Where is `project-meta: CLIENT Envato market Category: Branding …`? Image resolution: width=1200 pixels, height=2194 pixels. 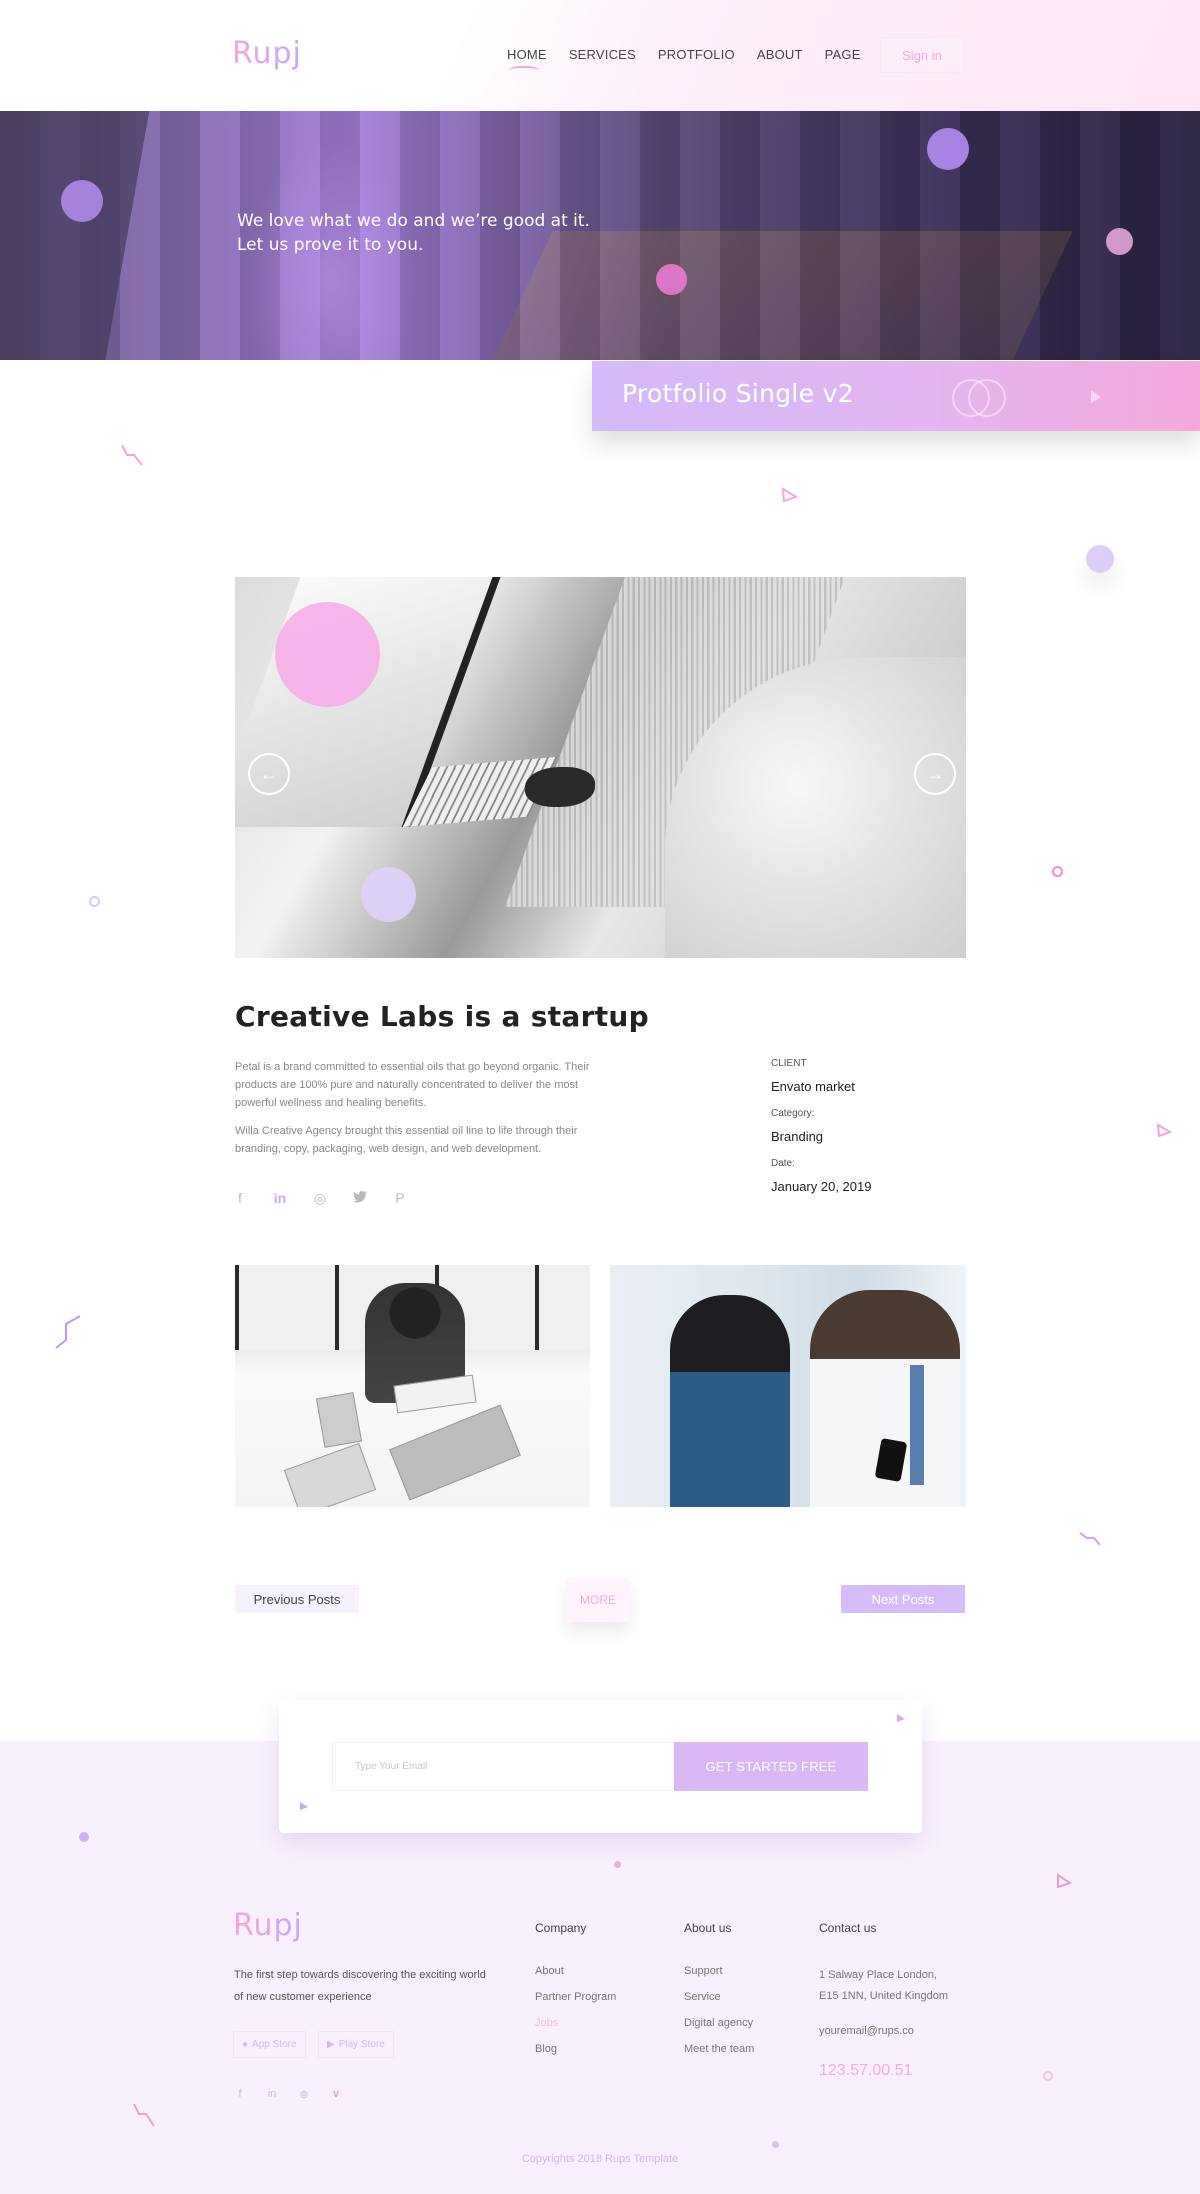 project-meta: CLIENT Envato market Category: Branding … is located at coordinates (821, 1133).